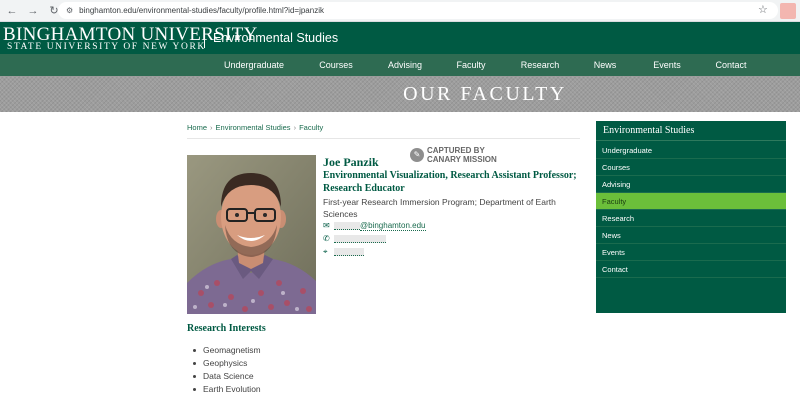 The height and width of the screenshot is (403, 800). I want to click on nav-item-news: News, so click(605, 65).